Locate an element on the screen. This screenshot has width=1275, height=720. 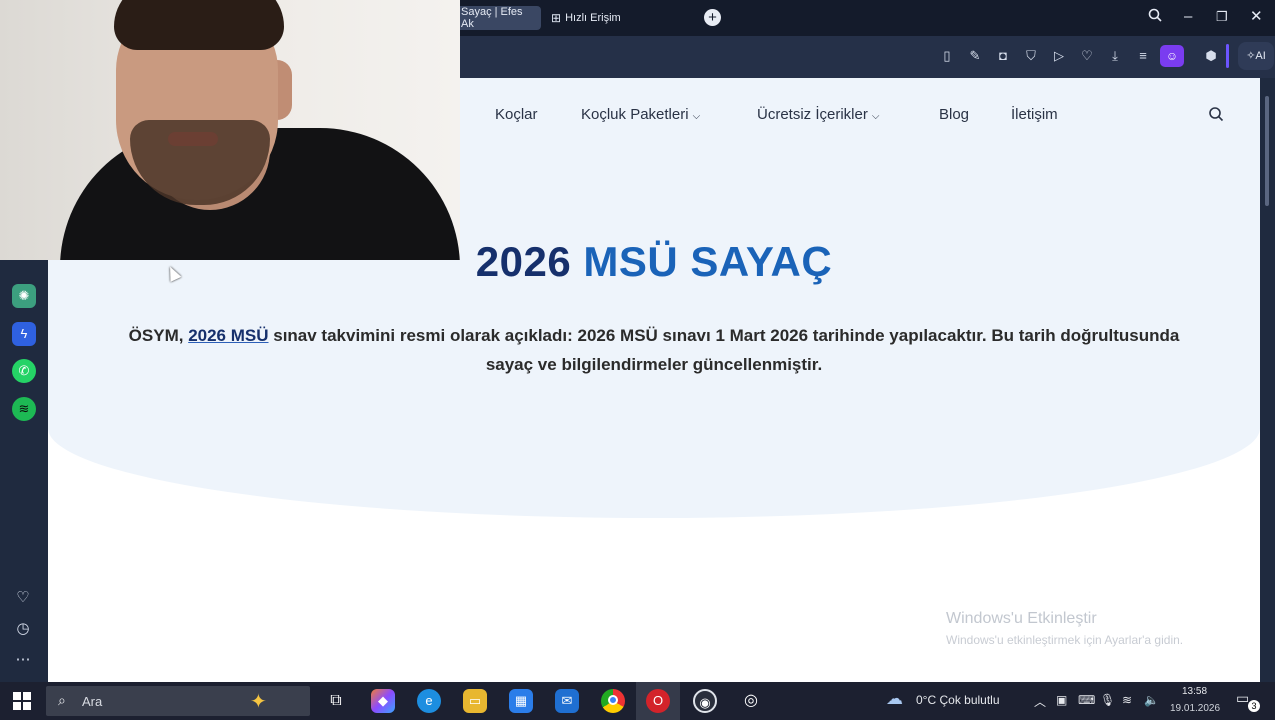
toolbar-divider is located at coordinates (1227, 56).